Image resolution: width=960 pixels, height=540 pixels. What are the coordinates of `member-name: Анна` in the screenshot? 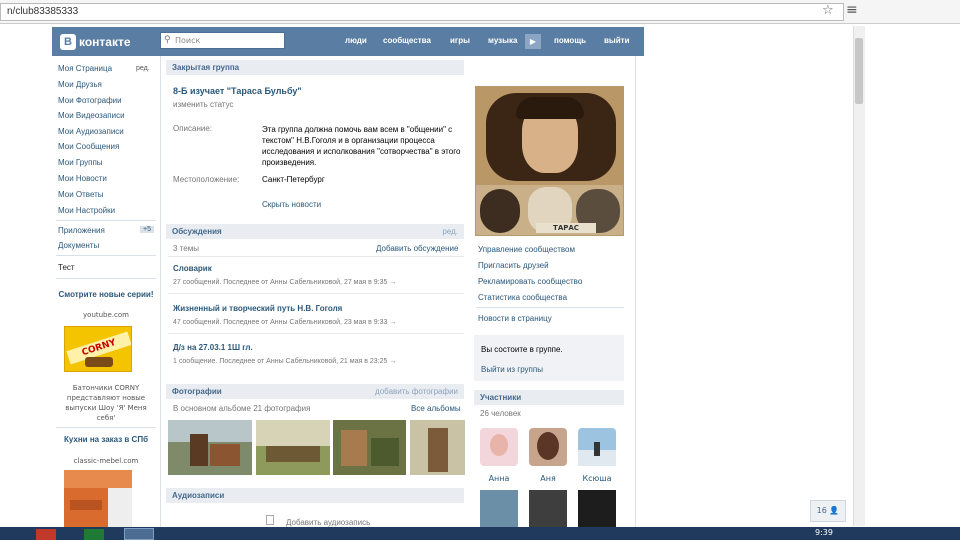 It's located at (499, 478).